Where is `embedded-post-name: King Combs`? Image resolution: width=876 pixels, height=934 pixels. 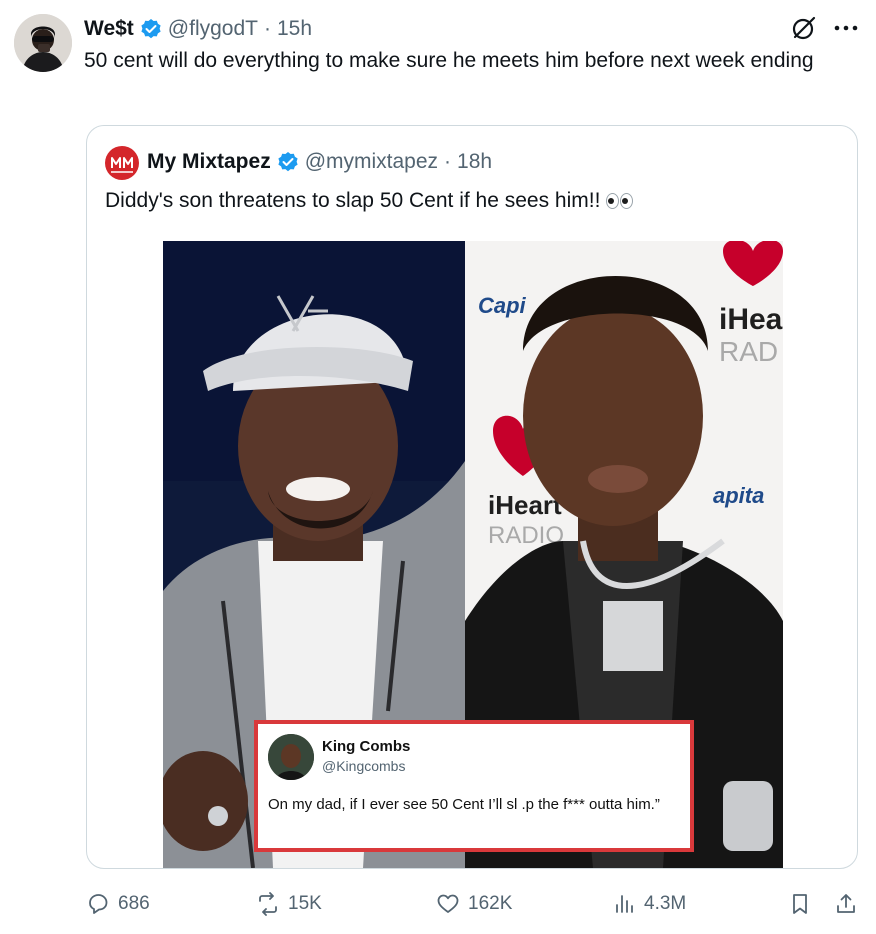
embedded-post-name: King Combs is located at coordinates (366, 746).